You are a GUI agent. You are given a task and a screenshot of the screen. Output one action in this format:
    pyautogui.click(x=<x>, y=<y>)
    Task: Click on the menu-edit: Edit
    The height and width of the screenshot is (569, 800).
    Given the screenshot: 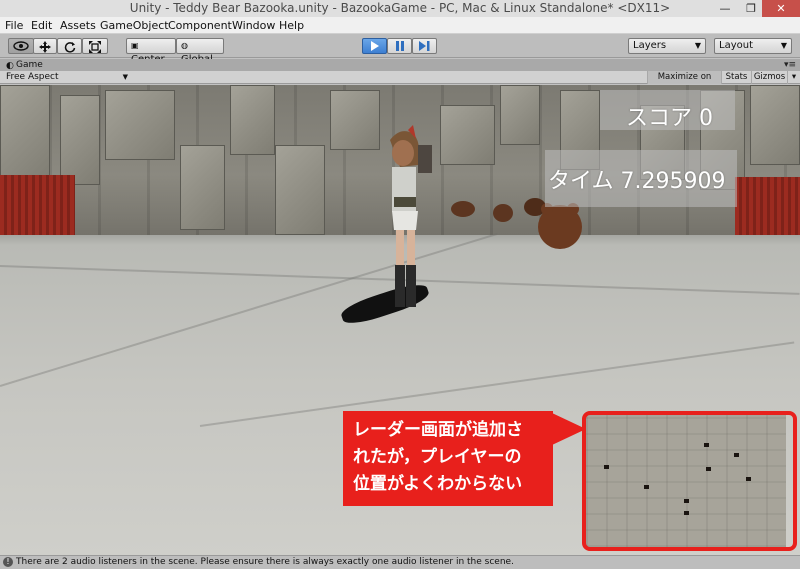 What is the action you would take?
    pyautogui.click(x=41, y=25)
    